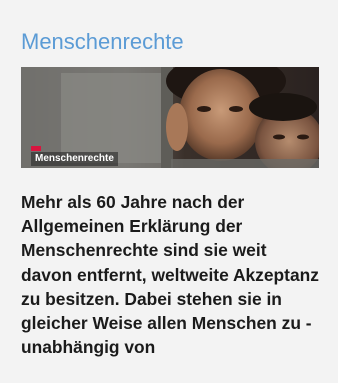 The height and width of the screenshot is (383, 338). I want to click on category-tag-marker, so click(36, 148).